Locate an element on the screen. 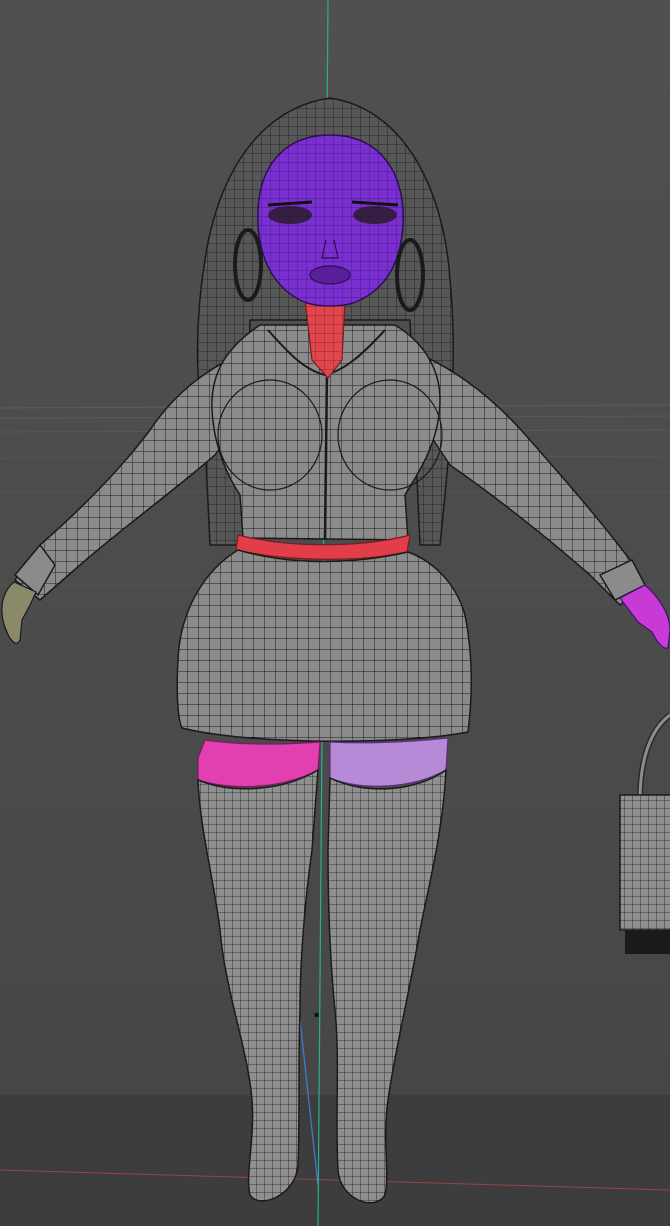  eye-right is located at coordinates (375, 215).